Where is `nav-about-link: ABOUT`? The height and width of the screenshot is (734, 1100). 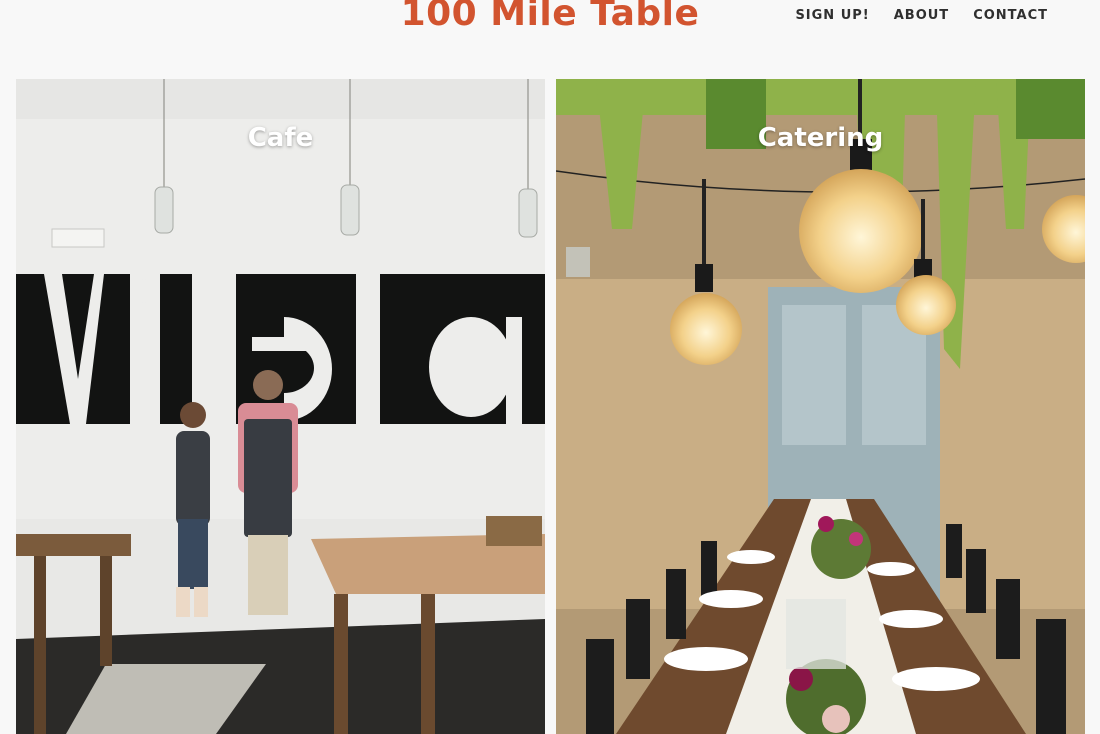 nav-about-link: ABOUT is located at coordinates (921, 15).